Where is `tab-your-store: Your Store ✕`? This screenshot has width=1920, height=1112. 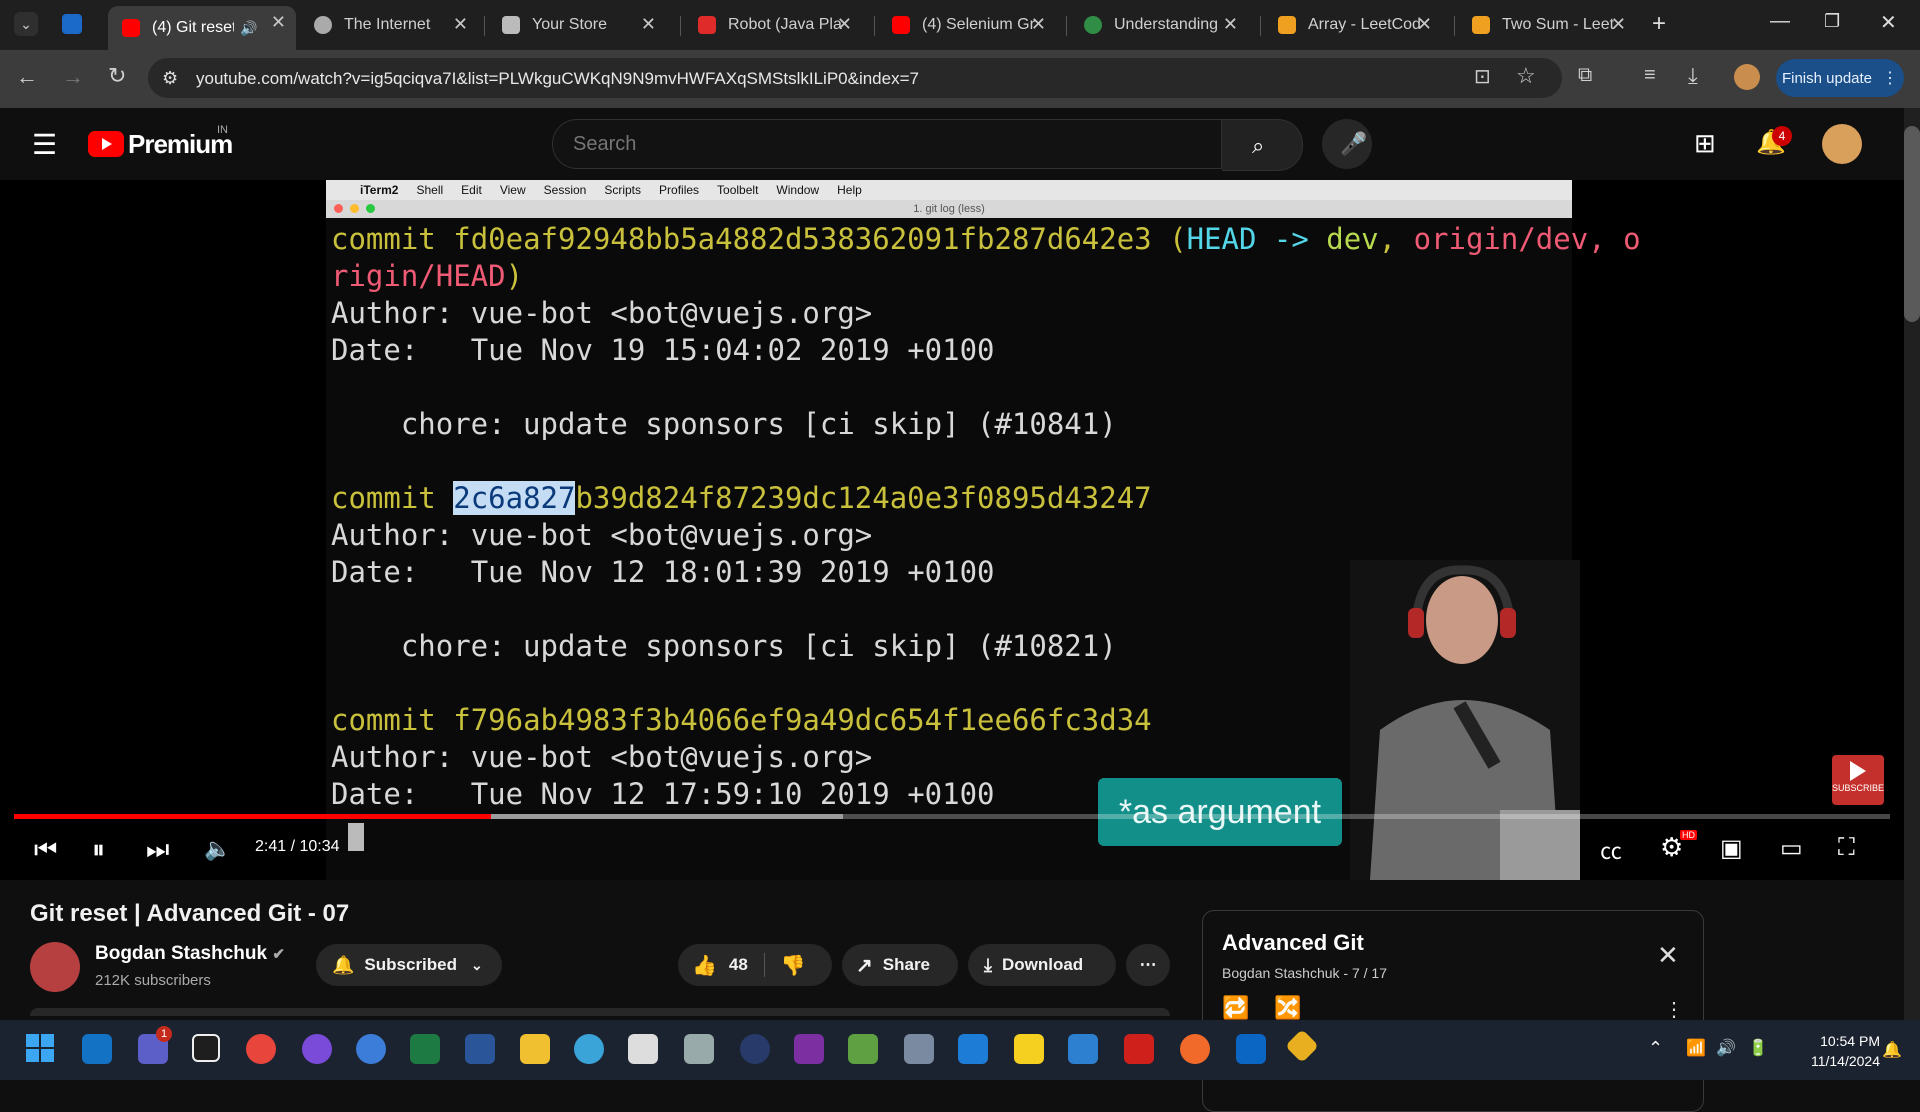
tab-your-store: Your Store ✕ is located at coordinates (577, 25).